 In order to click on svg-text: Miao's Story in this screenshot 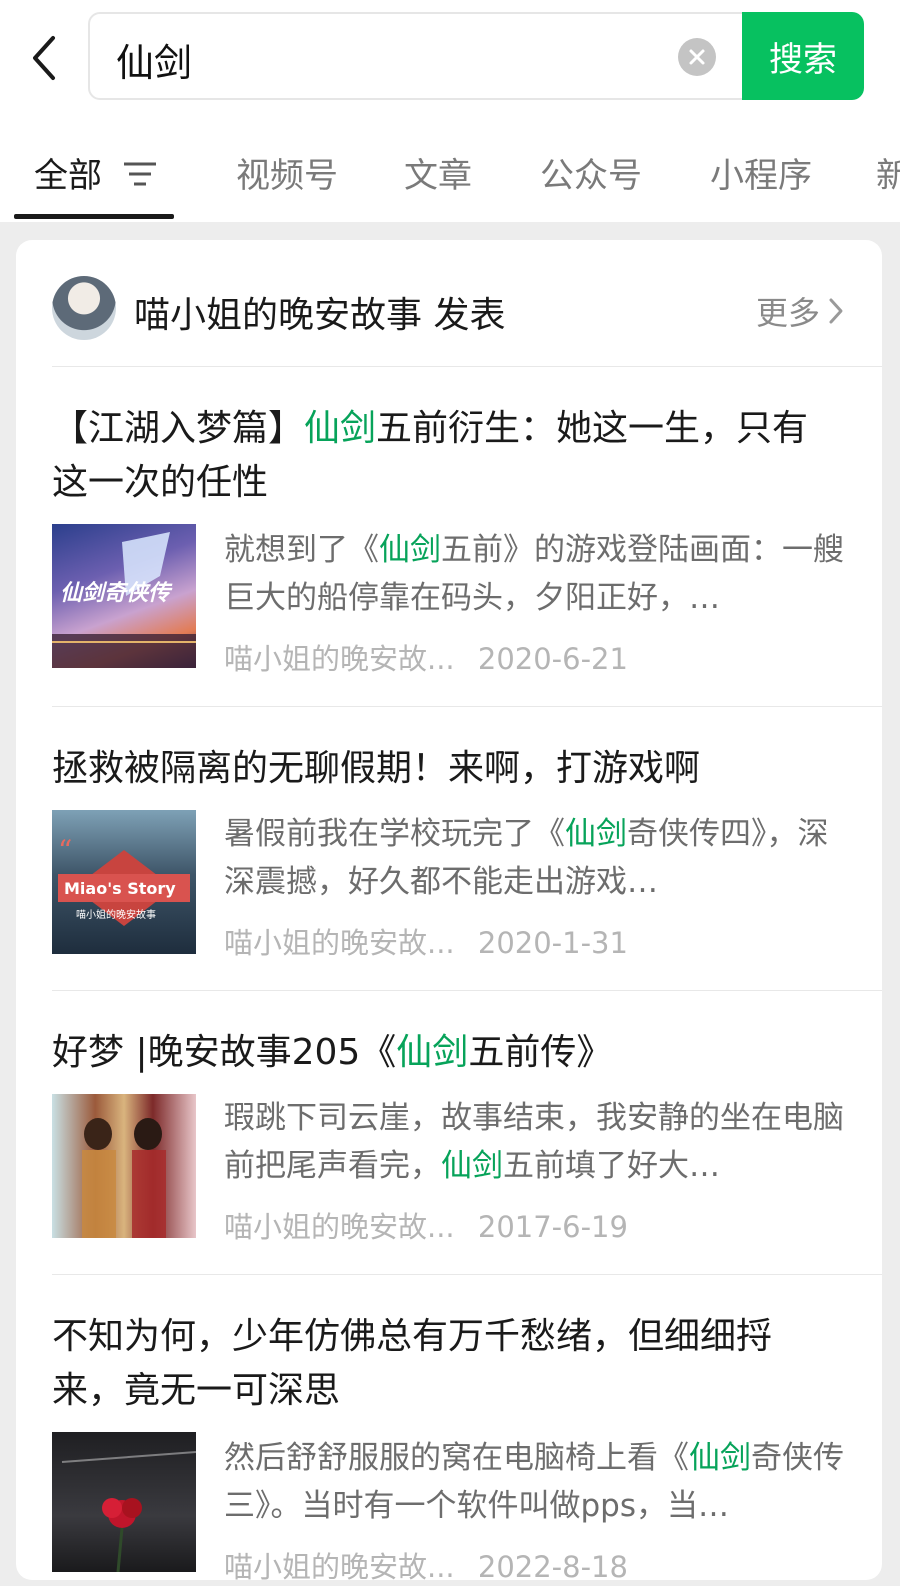, I will do `click(120, 888)`.